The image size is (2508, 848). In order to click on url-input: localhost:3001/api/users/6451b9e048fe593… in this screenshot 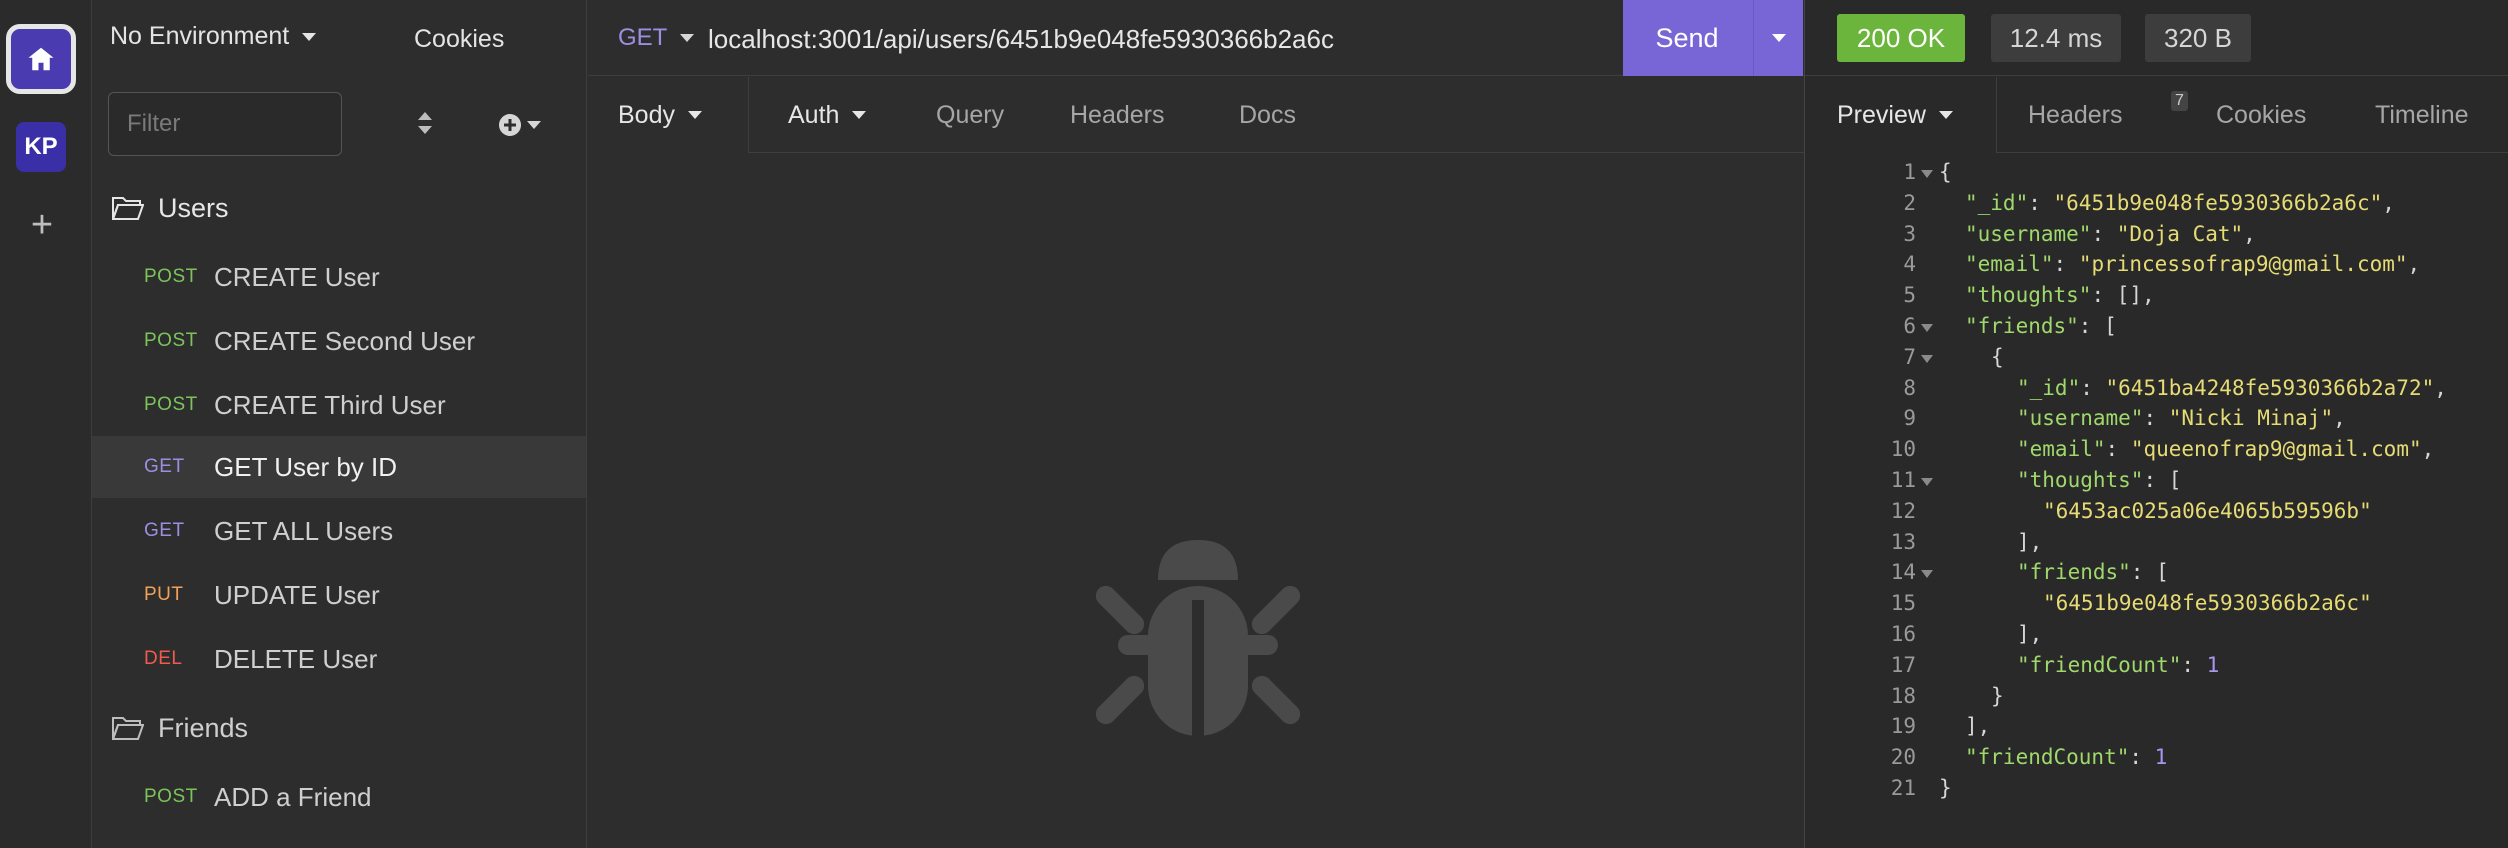, I will do `click(1021, 39)`.